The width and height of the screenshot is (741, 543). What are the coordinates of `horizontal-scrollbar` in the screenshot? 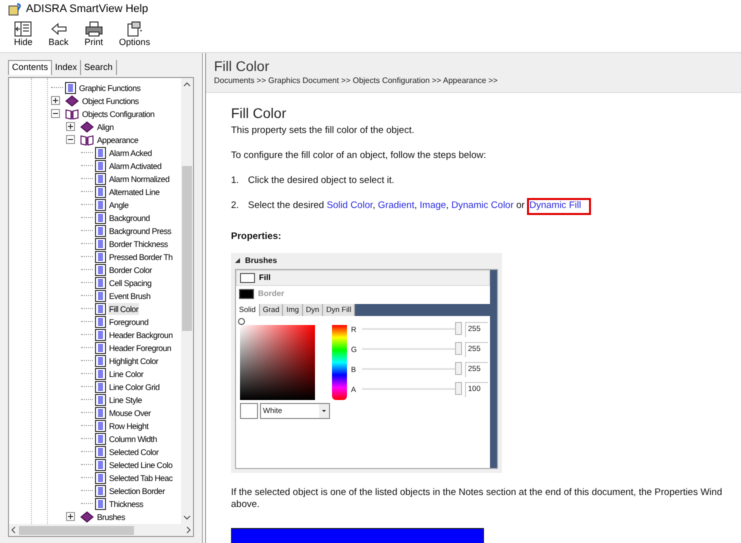 It's located at (101, 530).